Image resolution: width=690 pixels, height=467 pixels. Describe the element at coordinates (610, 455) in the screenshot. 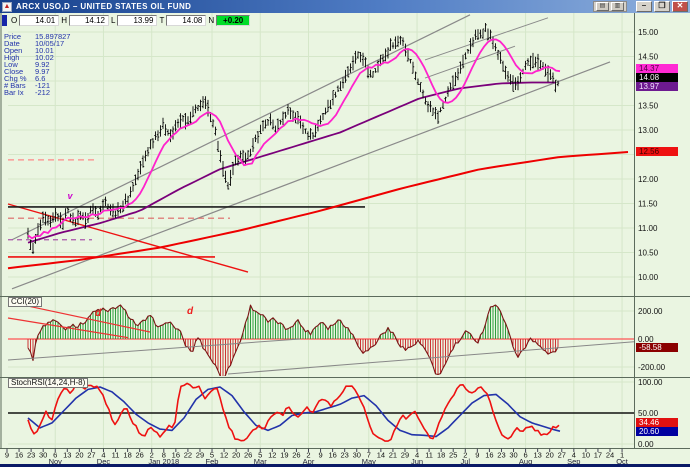

I see `svg-text: 24` at that location.